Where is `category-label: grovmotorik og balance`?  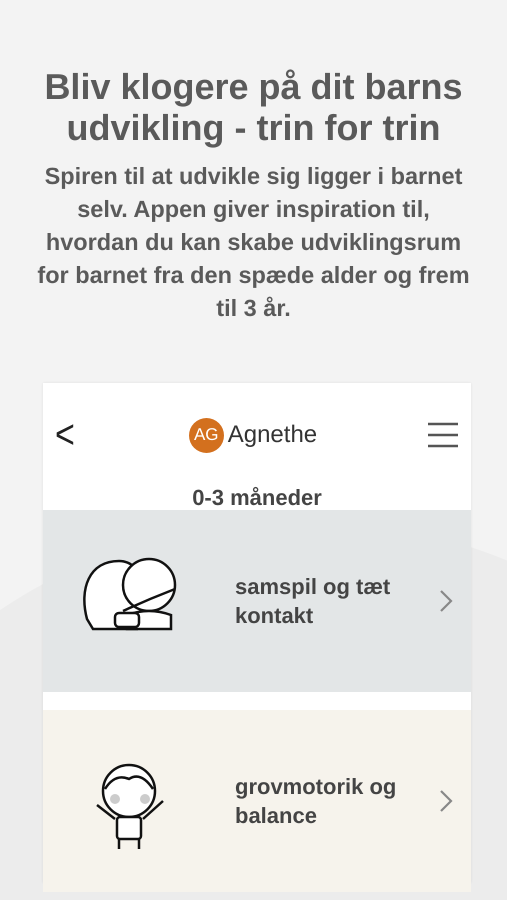 category-label: grovmotorik og balance is located at coordinates (316, 801).